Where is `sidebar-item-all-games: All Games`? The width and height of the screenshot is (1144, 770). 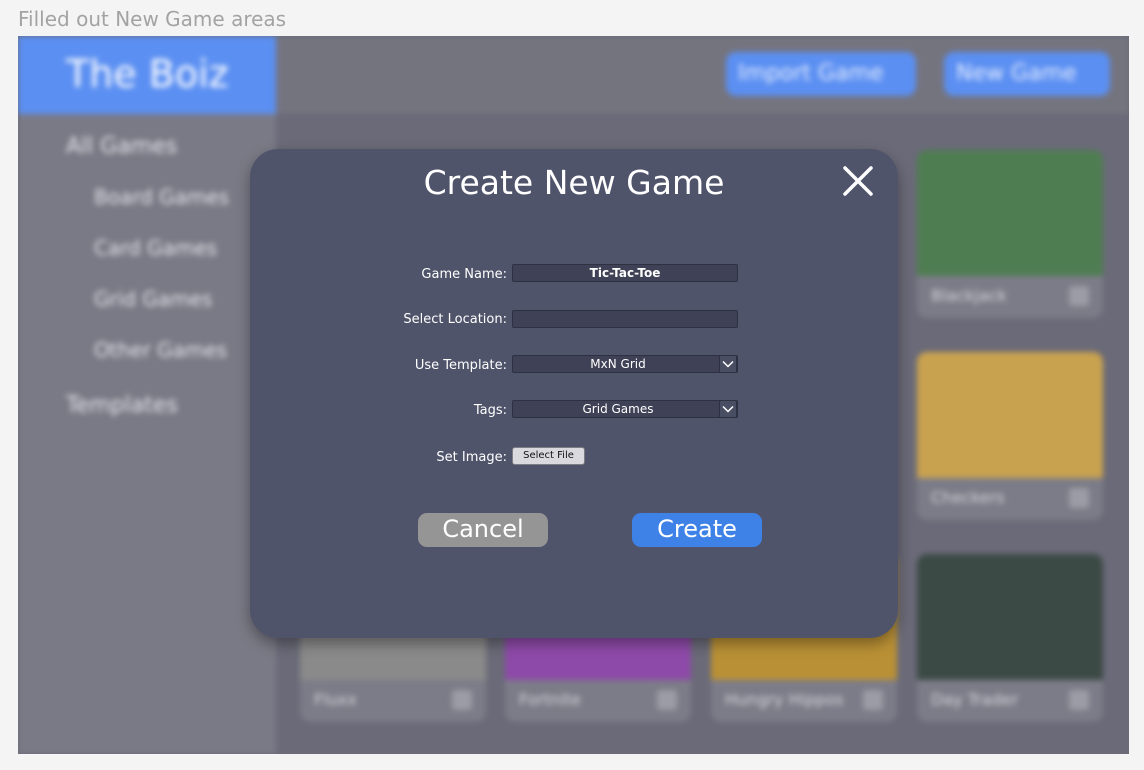 sidebar-item-all-games: All Games is located at coordinates (147, 159).